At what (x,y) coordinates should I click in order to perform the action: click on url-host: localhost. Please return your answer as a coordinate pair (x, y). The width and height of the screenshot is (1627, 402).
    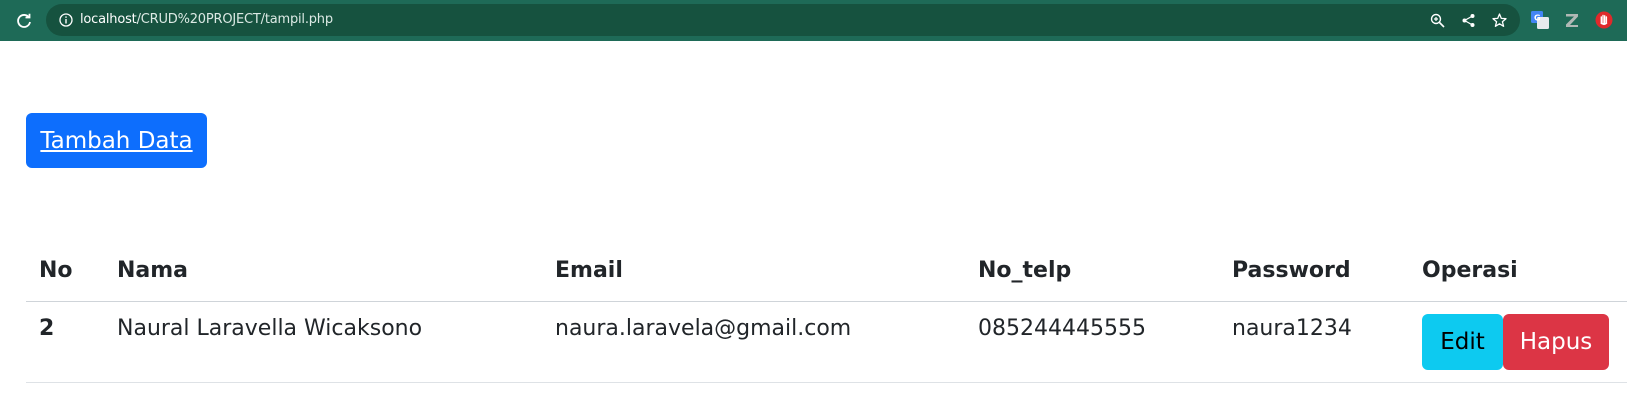
    Looking at the image, I should click on (108, 19).